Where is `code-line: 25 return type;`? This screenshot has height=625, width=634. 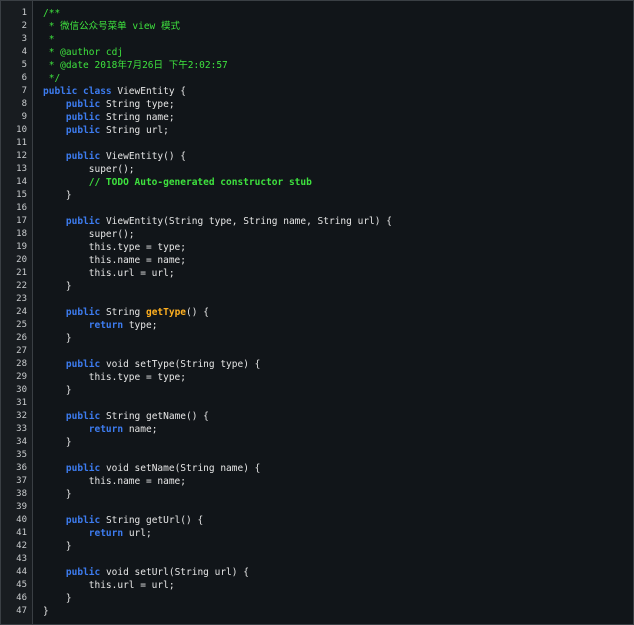 code-line: 25 return type; is located at coordinates (317, 325).